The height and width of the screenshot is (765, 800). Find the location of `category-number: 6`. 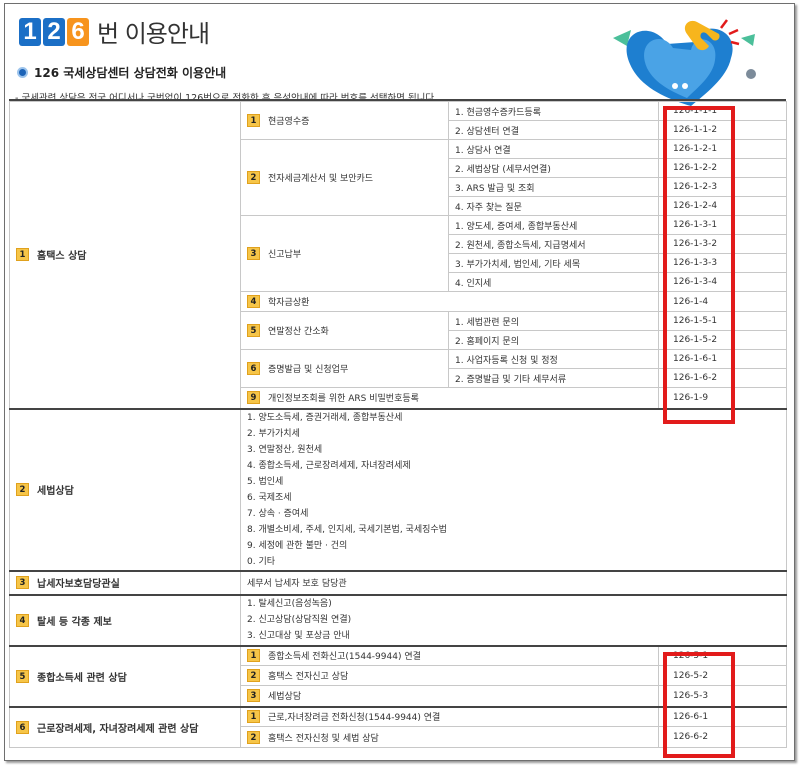

category-number: 6 is located at coordinates (22, 727).